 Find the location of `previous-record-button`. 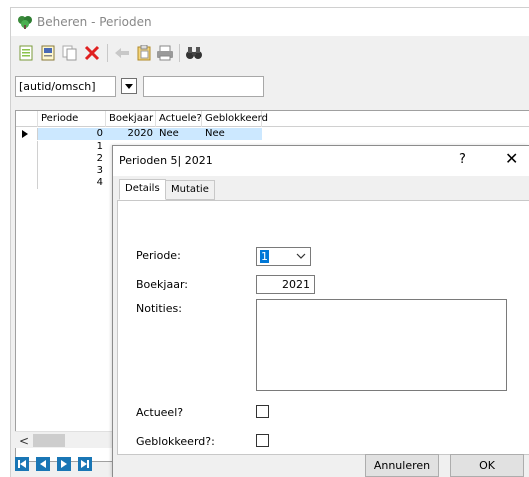

previous-record-button is located at coordinates (43, 464).